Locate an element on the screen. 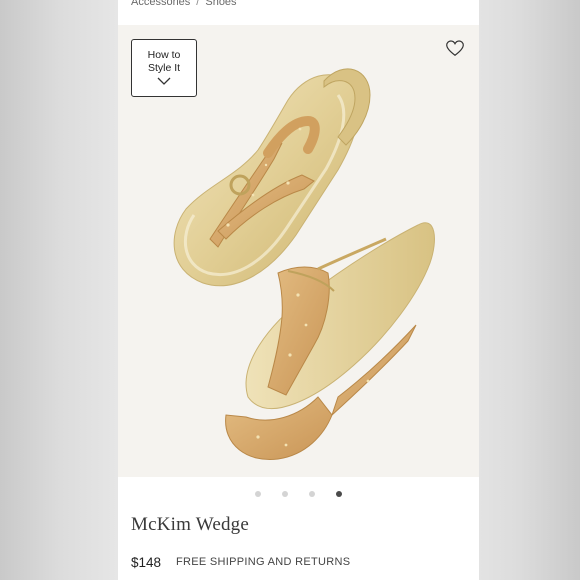 The height and width of the screenshot is (580, 580). product-price: $148 is located at coordinates (146, 562).